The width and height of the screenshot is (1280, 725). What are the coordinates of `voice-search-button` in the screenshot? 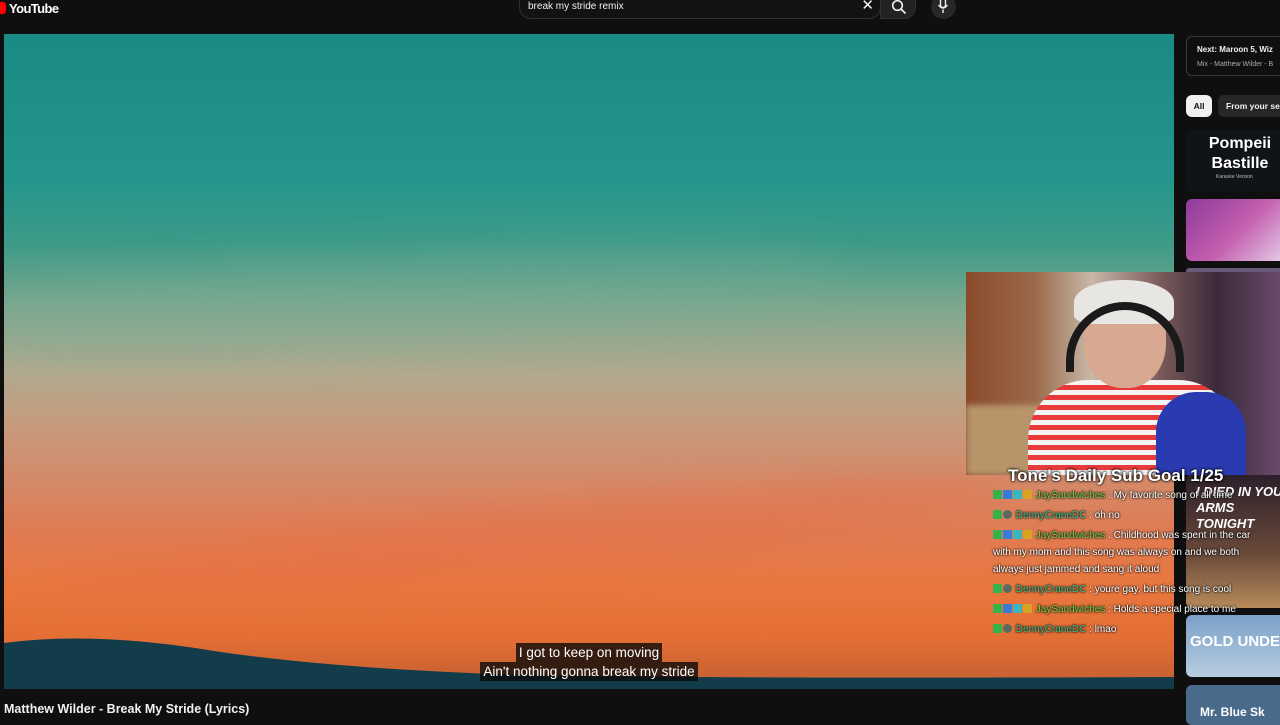 It's located at (943, 9).